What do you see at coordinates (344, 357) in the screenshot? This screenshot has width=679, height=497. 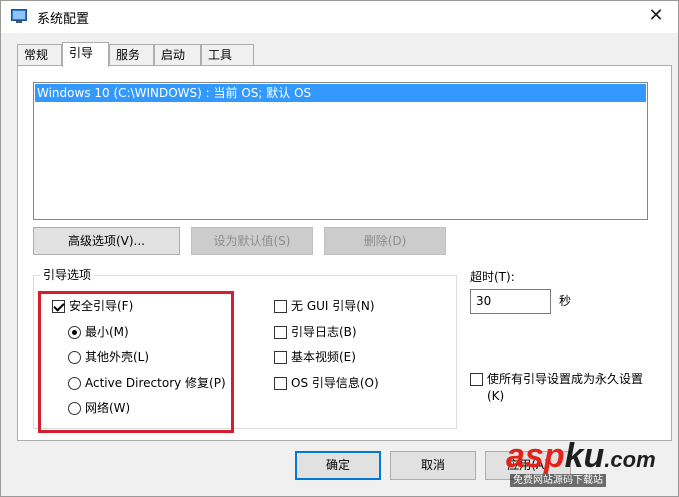 I see `base-video-checkbox: 基本视频(E)` at bounding box center [344, 357].